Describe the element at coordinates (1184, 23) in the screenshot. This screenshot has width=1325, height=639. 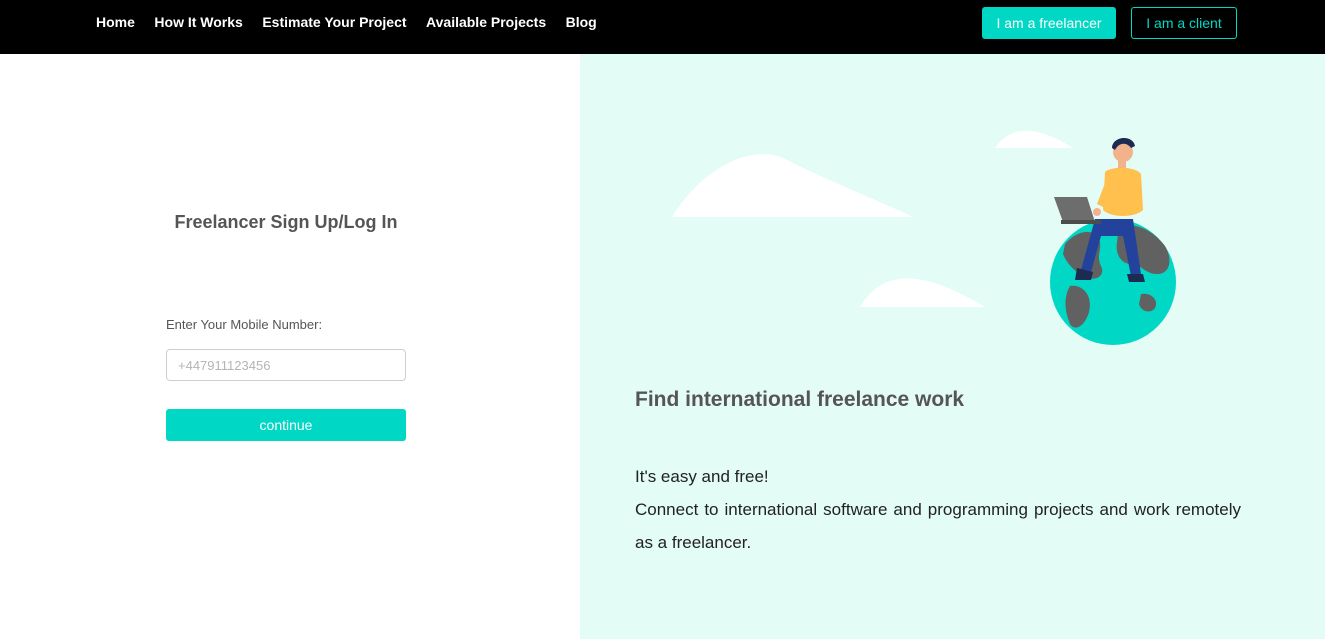
I see `client-button: I am a client` at that location.